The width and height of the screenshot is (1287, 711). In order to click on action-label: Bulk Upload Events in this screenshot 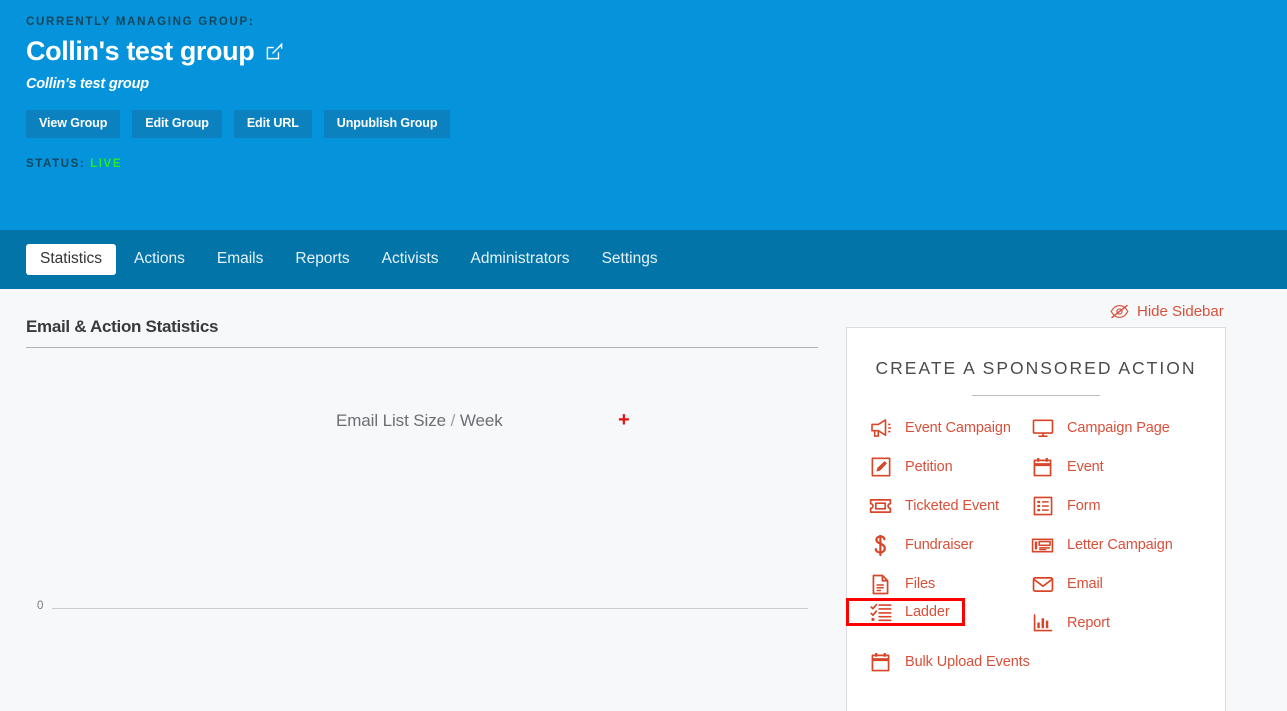, I will do `click(967, 662)`.